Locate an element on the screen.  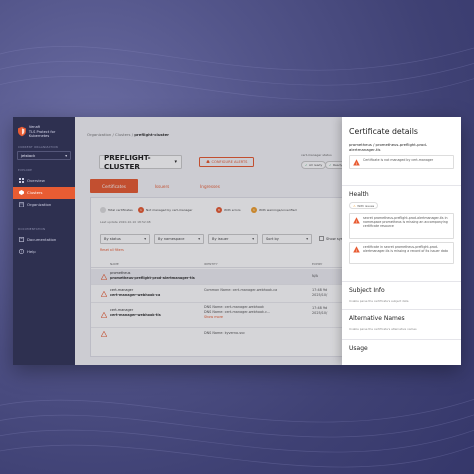
help-icon: ? is located at coordinates (21, 252).